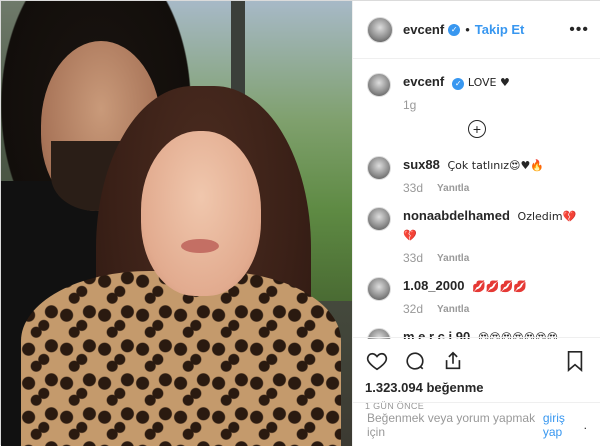 This screenshot has height=446, width=600. I want to click on comment-item: sux88 Çok tatlınız😍♥🔥 33d Yanıtla, so click(477, 175).